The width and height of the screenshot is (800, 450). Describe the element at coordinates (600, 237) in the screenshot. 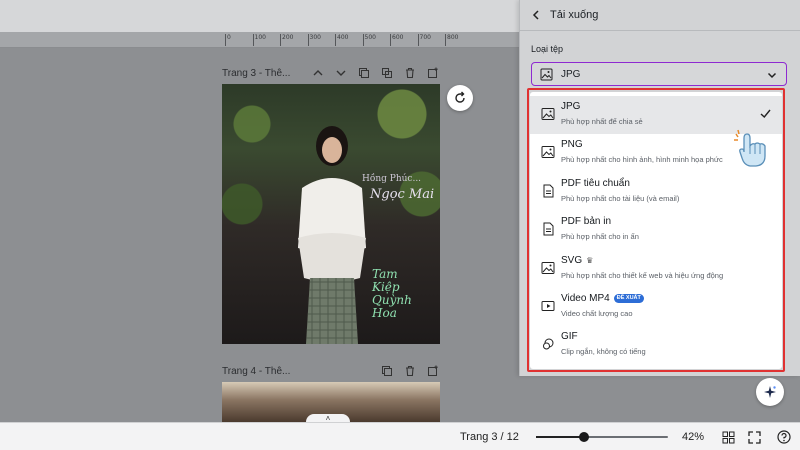

I see `file-type-option-description: Phù hợp nhất cho in ấn` at that location.